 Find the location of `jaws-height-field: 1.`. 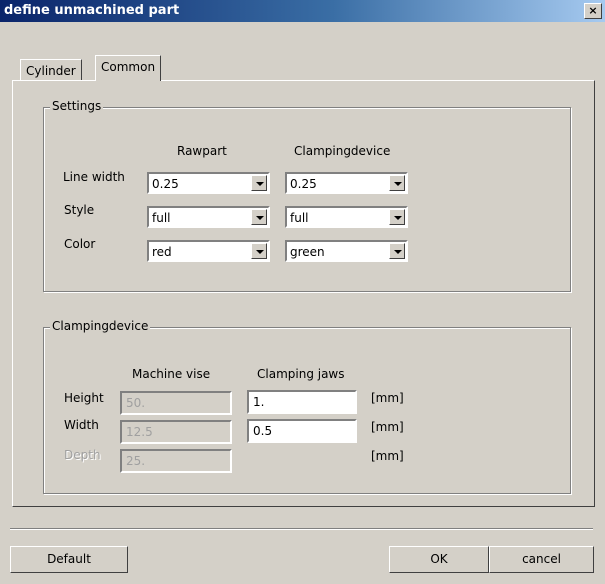

jaws-height-field: 1. is located at coordinates (302, 402).